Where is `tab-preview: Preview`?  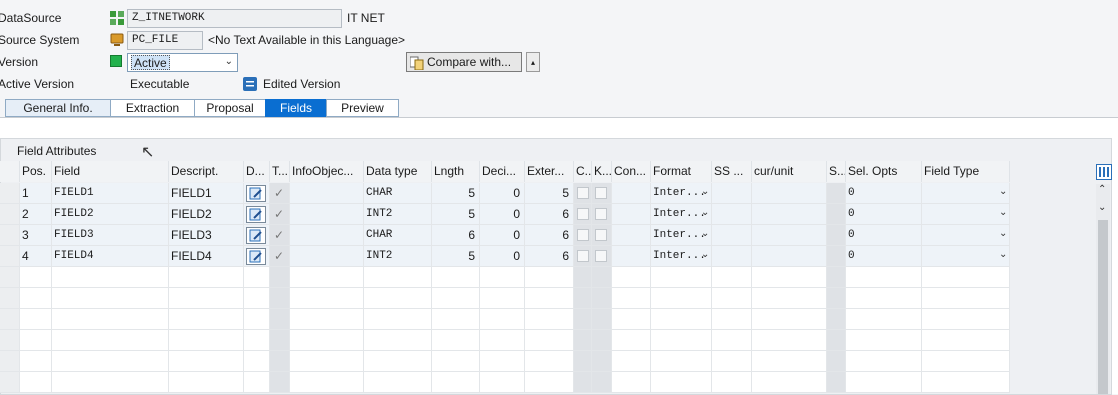
tab-preview: Preview is located at coordinates (362, 108).